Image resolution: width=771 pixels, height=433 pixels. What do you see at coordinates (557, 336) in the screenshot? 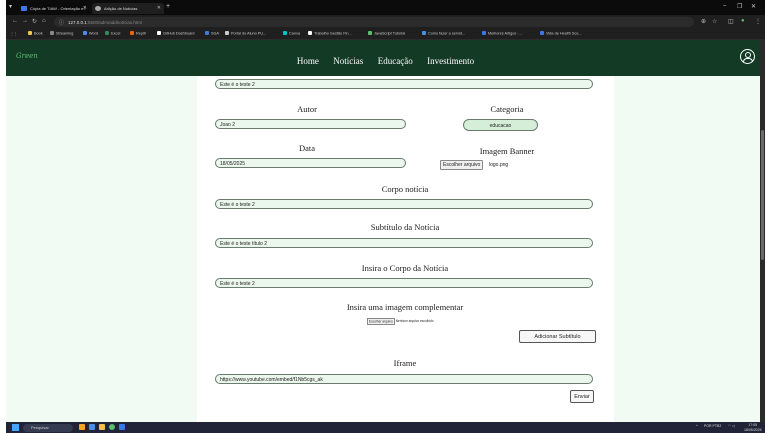
I see `add-subtitle-button: Adicionar Subtítulo` at bounding box center [557, 336].